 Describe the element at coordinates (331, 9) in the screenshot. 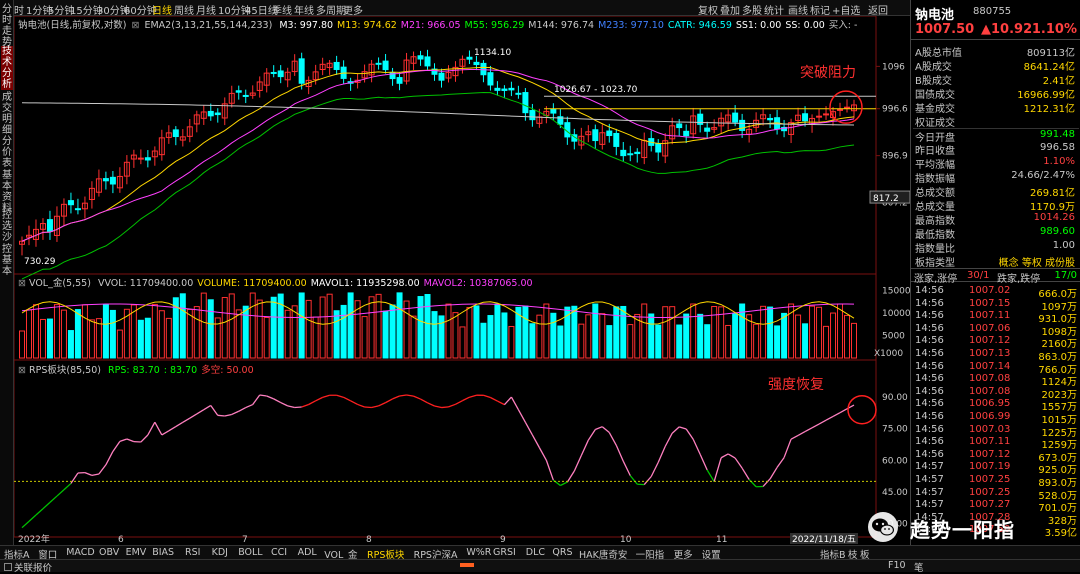

I see `period-tab: 多周期` at that location.